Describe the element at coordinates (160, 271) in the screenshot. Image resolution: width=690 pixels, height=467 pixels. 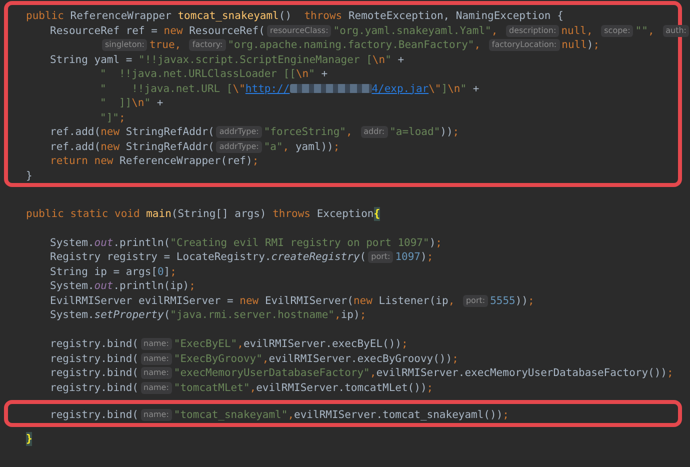
I see `number-literal: 0` at that location.